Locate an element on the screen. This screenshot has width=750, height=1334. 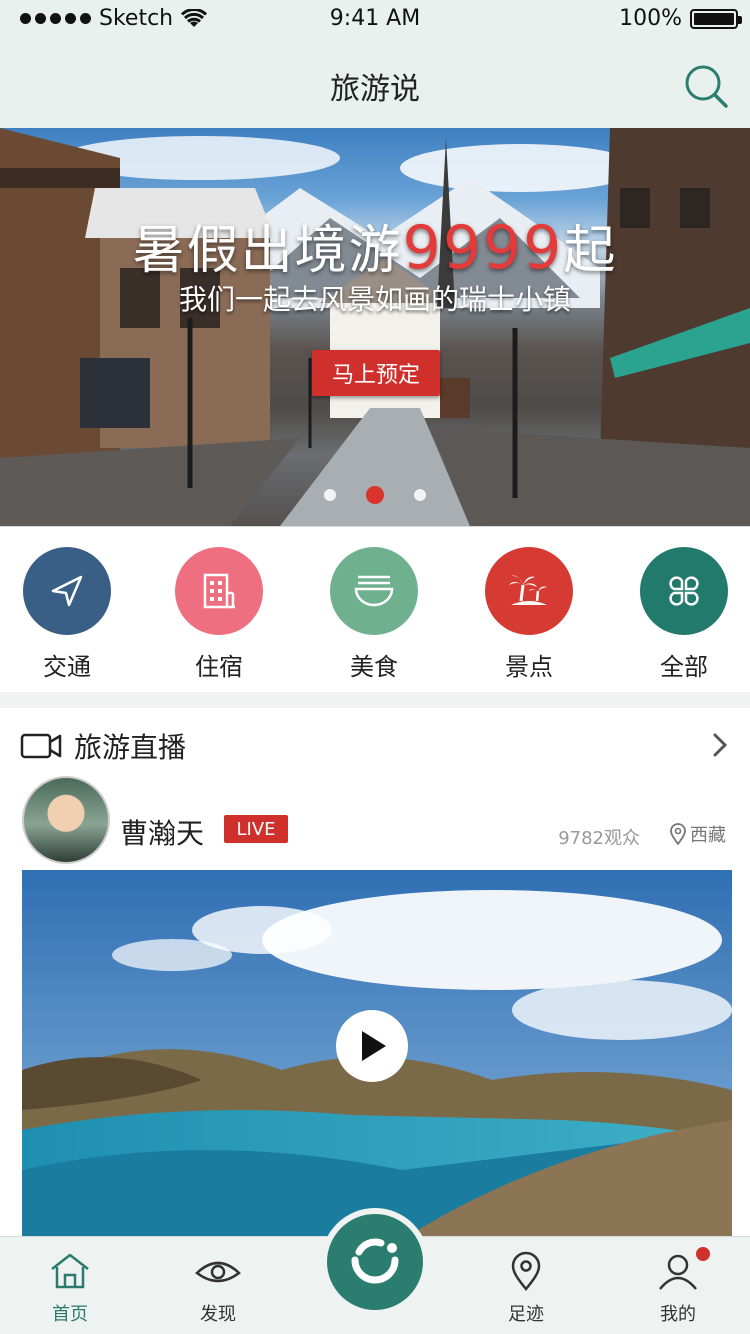
category-hotel: 住宿 is located at coordinates (219, 614).